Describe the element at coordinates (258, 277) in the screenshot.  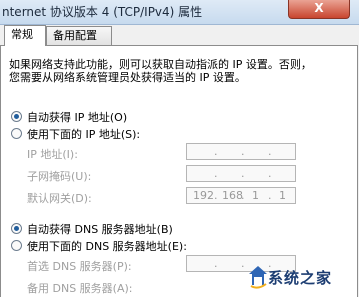
I see `house-logo-icon` at that location.